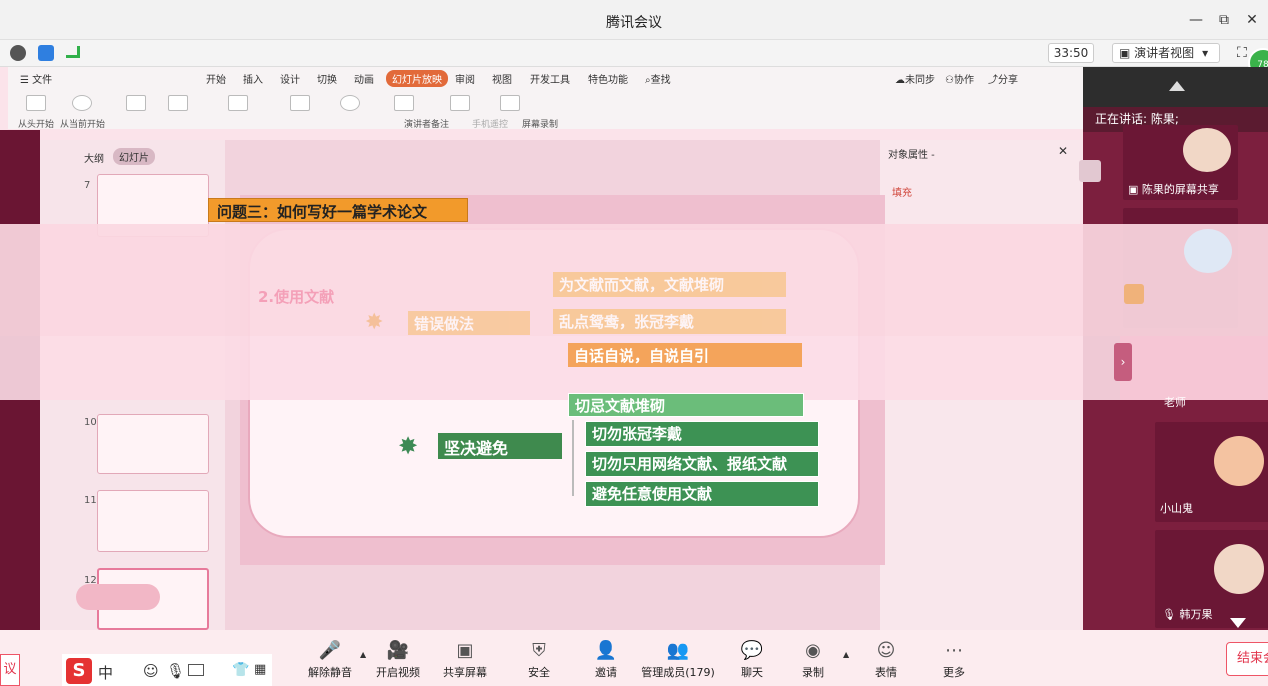 The width and height of the screenshot is (1268, 686). What do you see at coordinates (73, 52) in the screenshot?
I see `signal-icon` at bounding box center [73, 52].